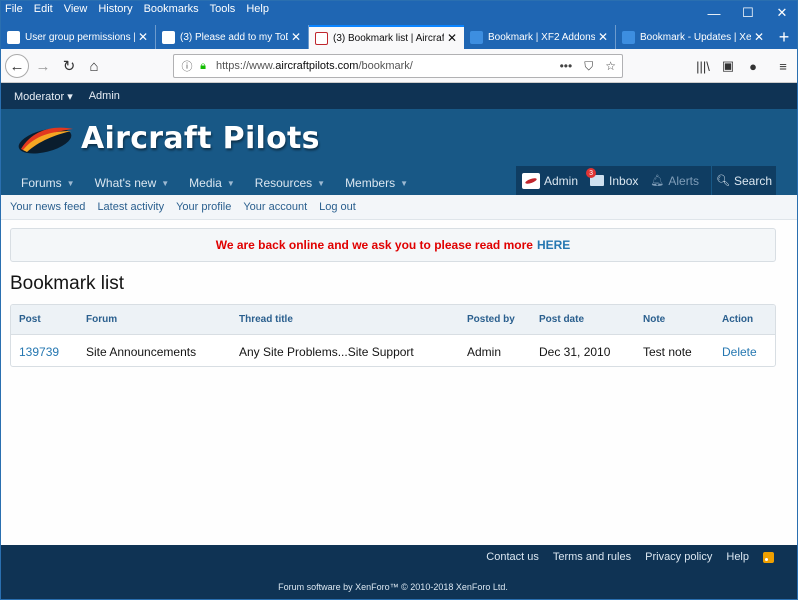 The height and width of the screenshot is (600, 798). What do you see at coordinates (203, 65) in the screenshot?
I see `lock-icon: 🔒︎` at bounding box center [203, 65].